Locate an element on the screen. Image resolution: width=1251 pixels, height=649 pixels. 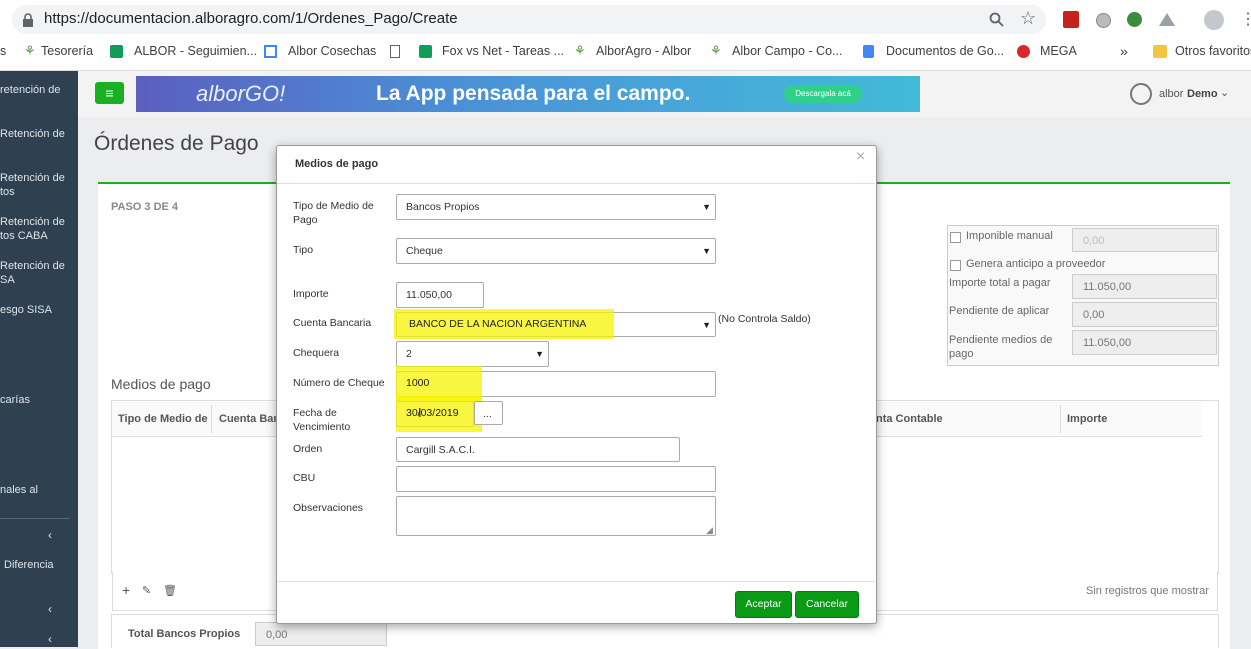
cancel-button: Cancelar is located at coordinates (827, 604).